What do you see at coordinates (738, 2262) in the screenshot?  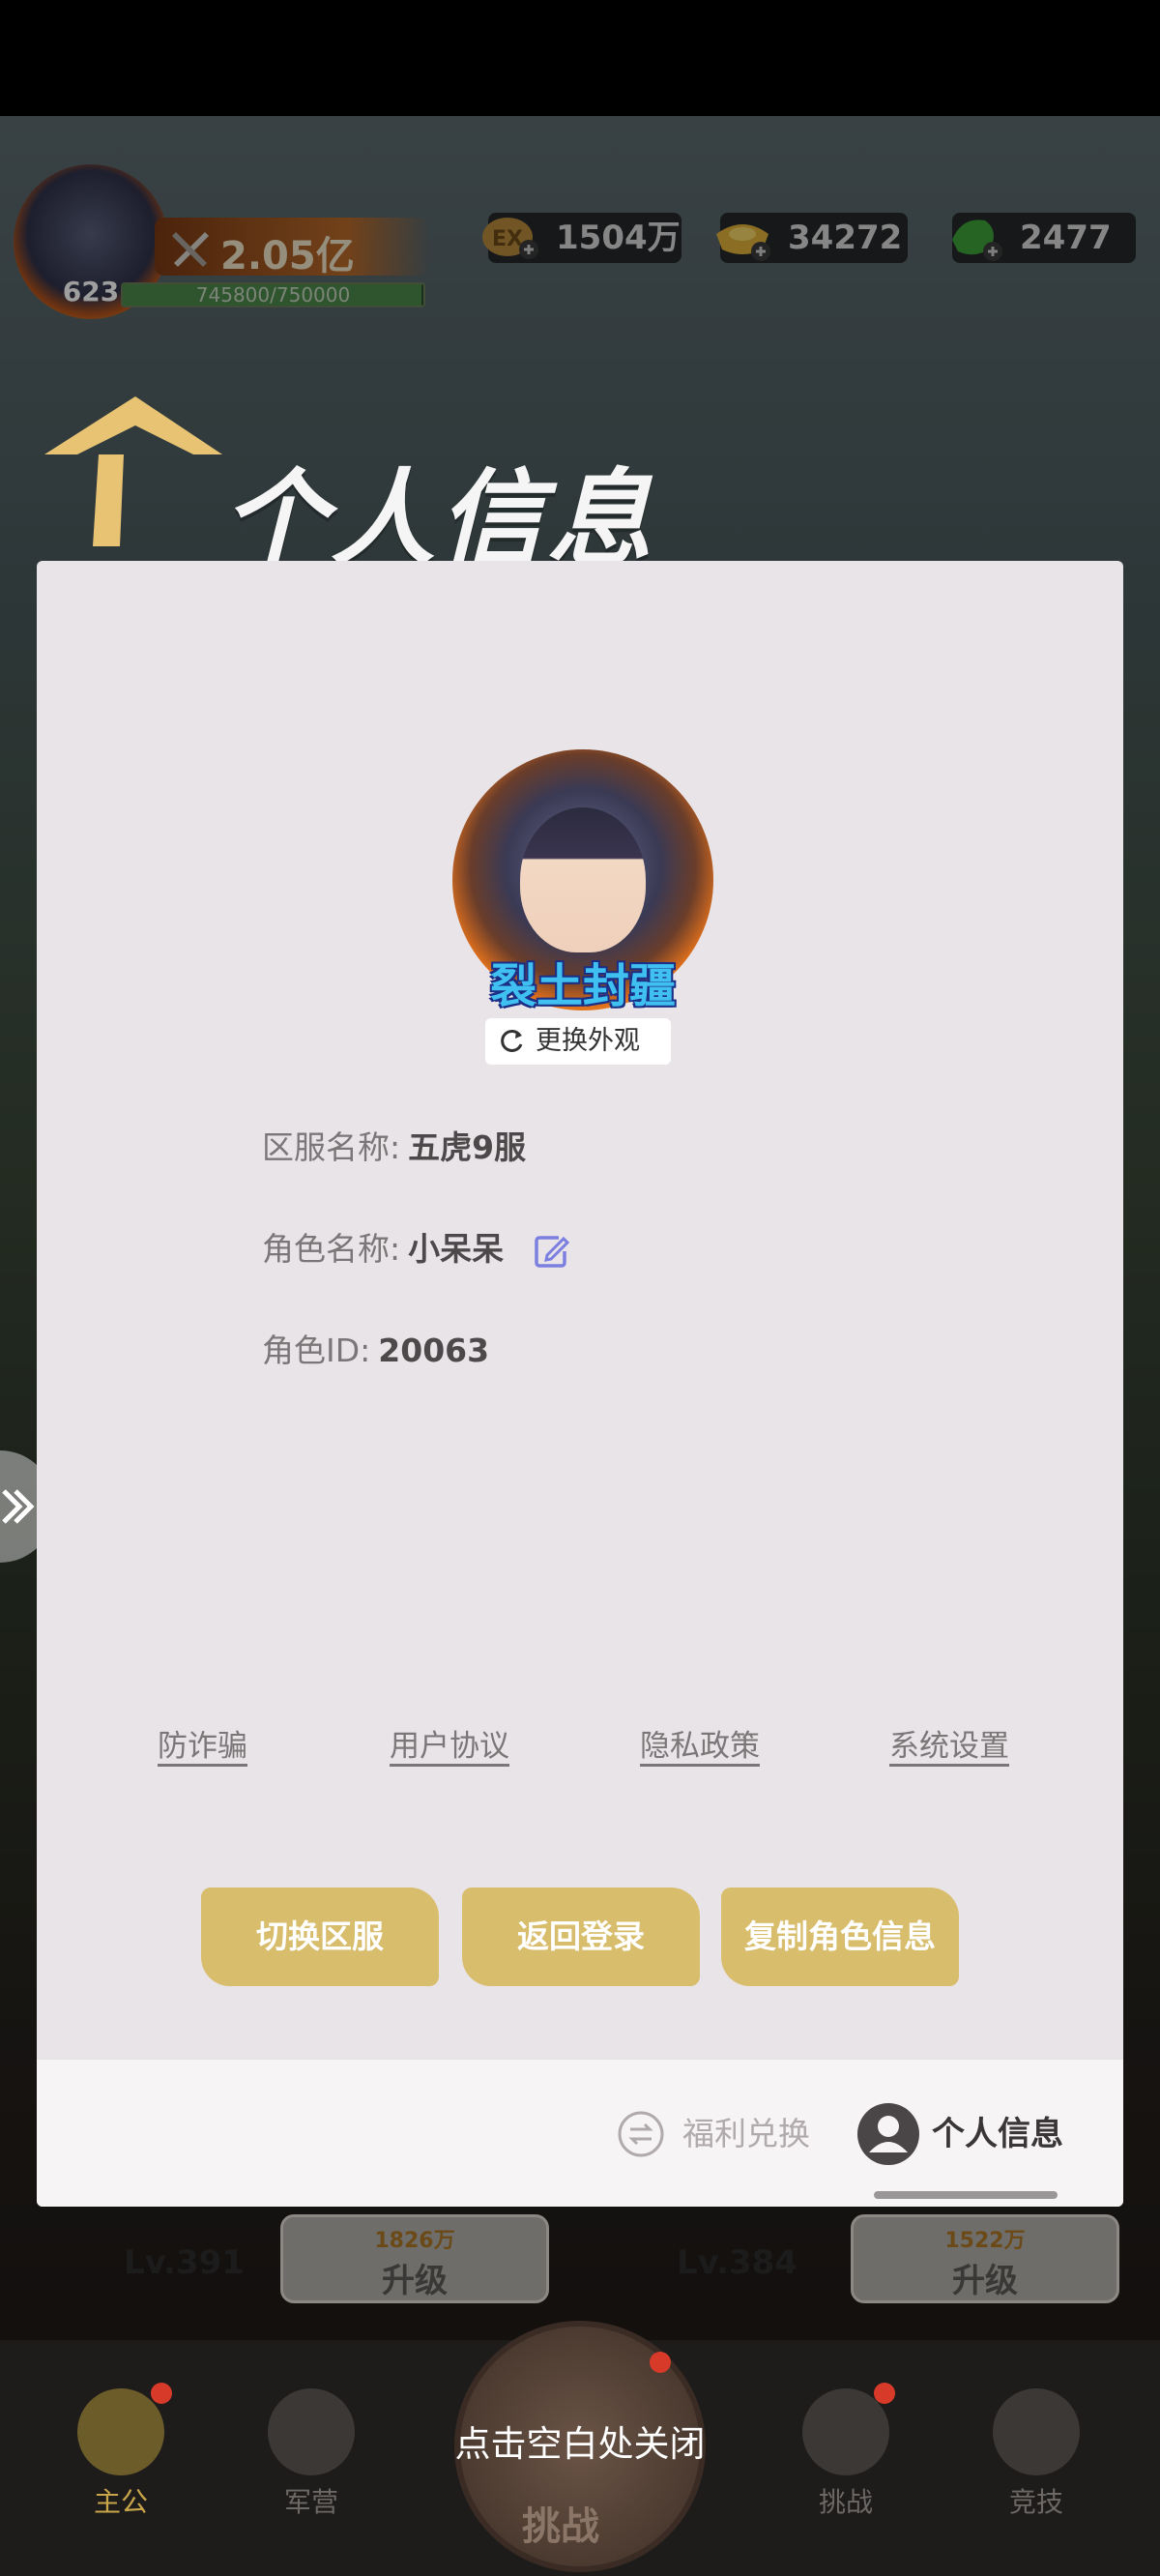 I see `hero-level-2: Lv.384` at bounding box center [738, 2262].